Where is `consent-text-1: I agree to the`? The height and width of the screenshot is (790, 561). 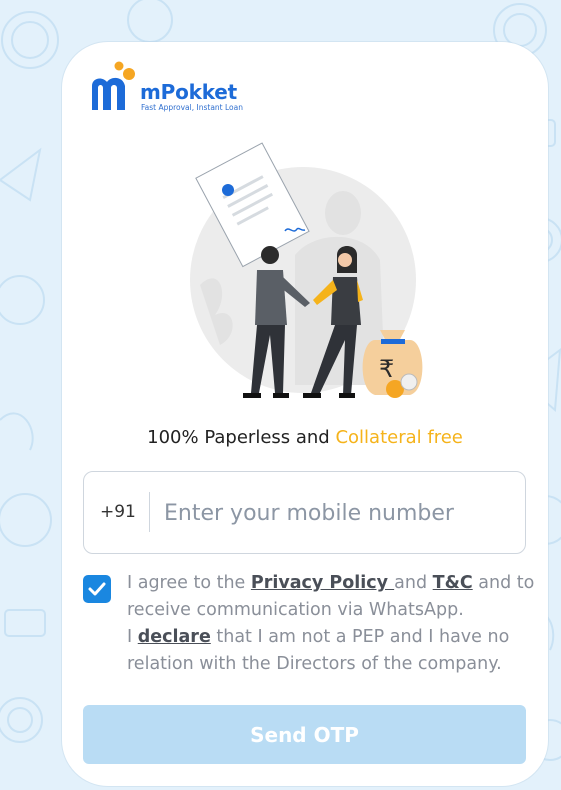
consent-text-1: I agree to the is located at coordinates (189, 583).